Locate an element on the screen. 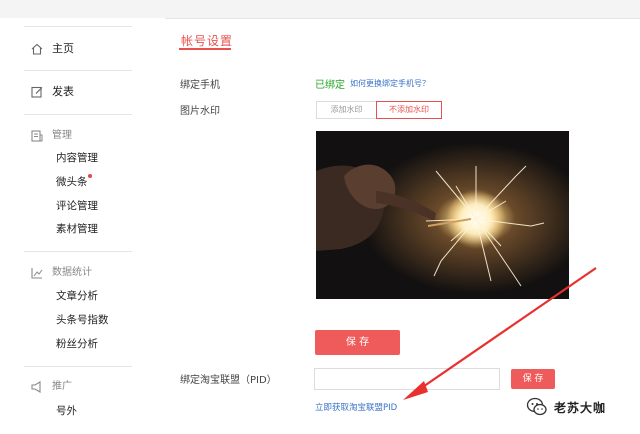 The height and width of the screenshot is (434, 640). wechat-watermark: 老苏大咖 is located at coordinates (566, 407).